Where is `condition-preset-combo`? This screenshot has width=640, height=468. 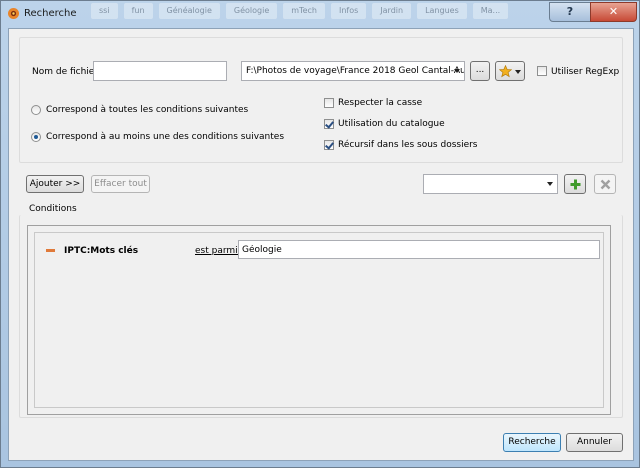 condition-preset-combo is located at coordinates (490, 184).